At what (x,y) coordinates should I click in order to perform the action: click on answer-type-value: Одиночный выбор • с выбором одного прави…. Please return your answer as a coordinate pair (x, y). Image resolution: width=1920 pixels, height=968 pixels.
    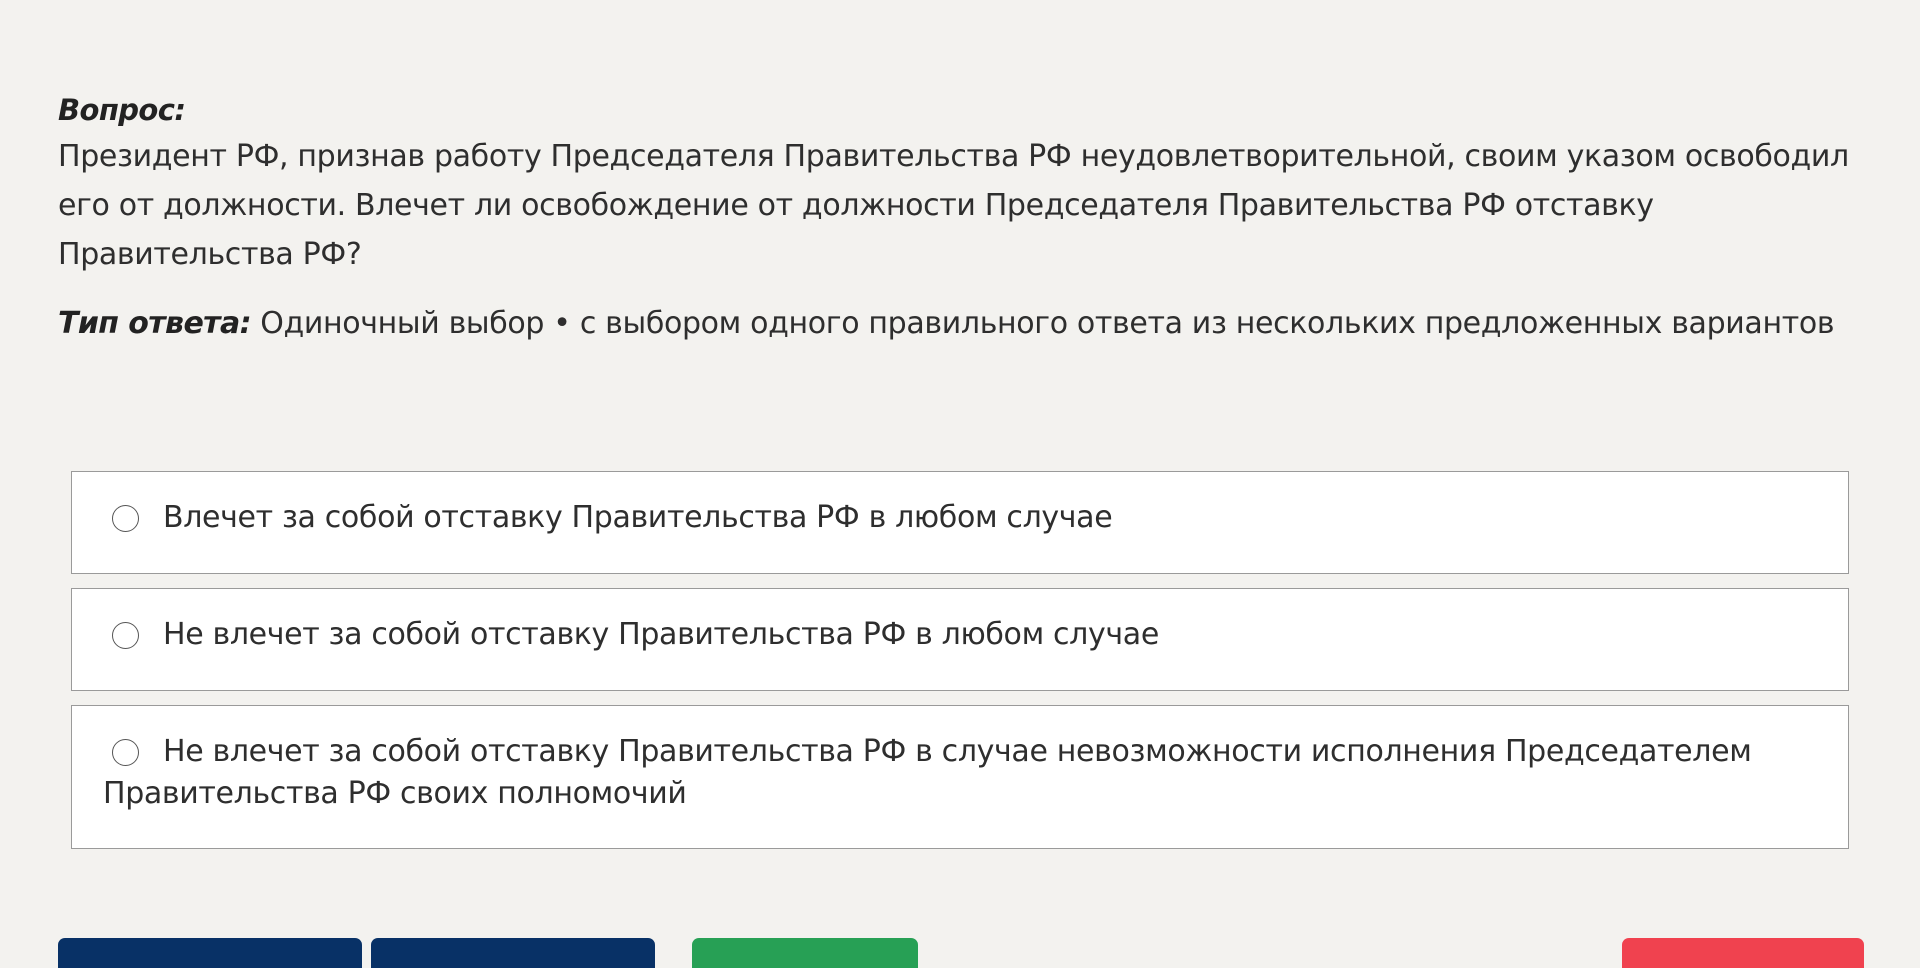
    Looking at the image, I should click on (1047, 323).